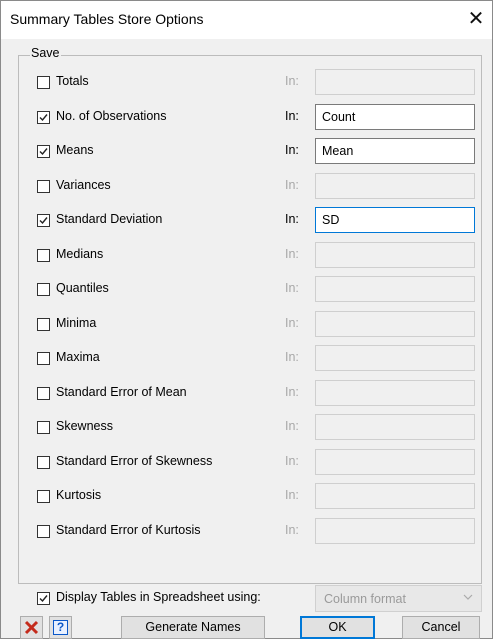 The width and height of the screenshot is (493, 643). I want to click on display-tables-label: Display Tables in Spreadsheet using:, so click(158, 597).